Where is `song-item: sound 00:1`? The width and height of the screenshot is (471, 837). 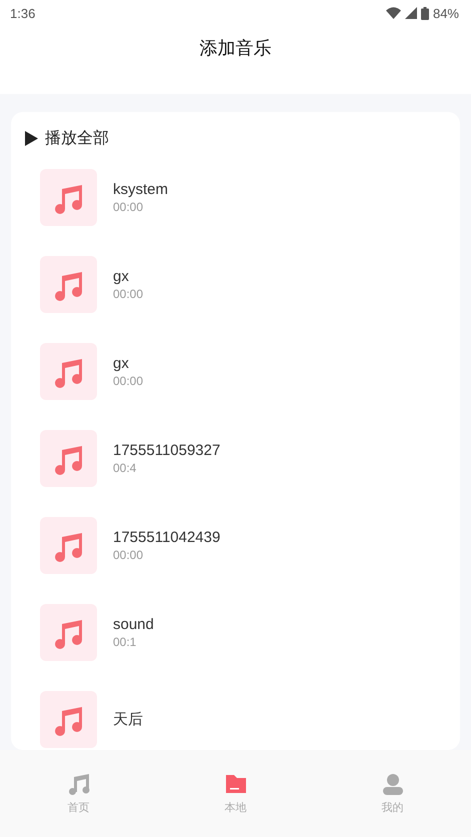
song-item: sound 00:1 is located at coordinates (235, 632).